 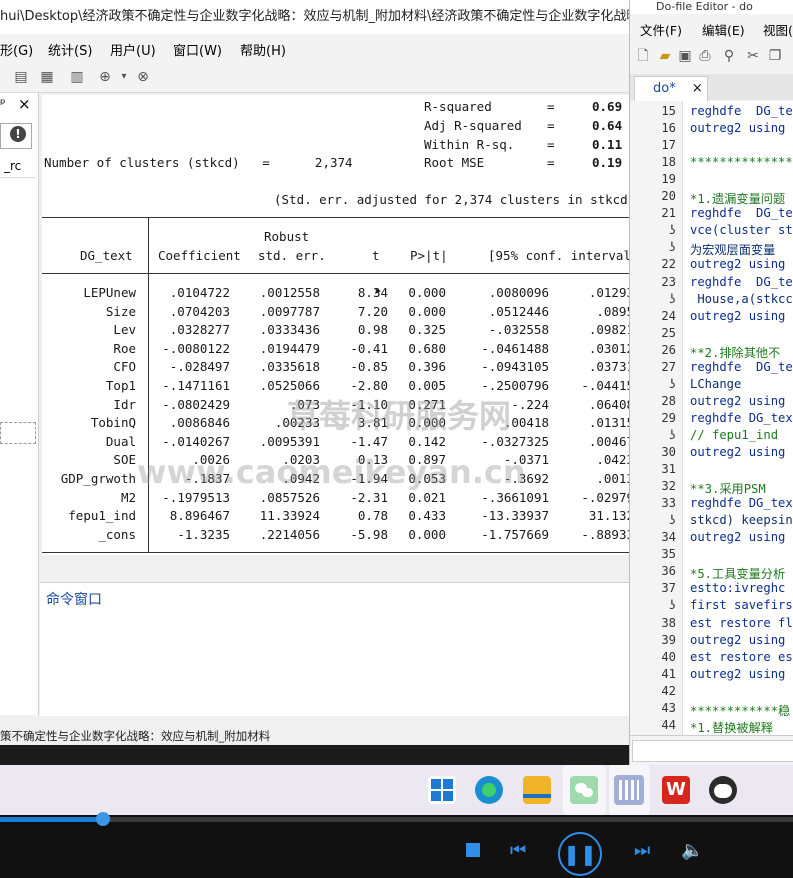 I want to click on print-icon: ⎙, so click(x=705, y=56).